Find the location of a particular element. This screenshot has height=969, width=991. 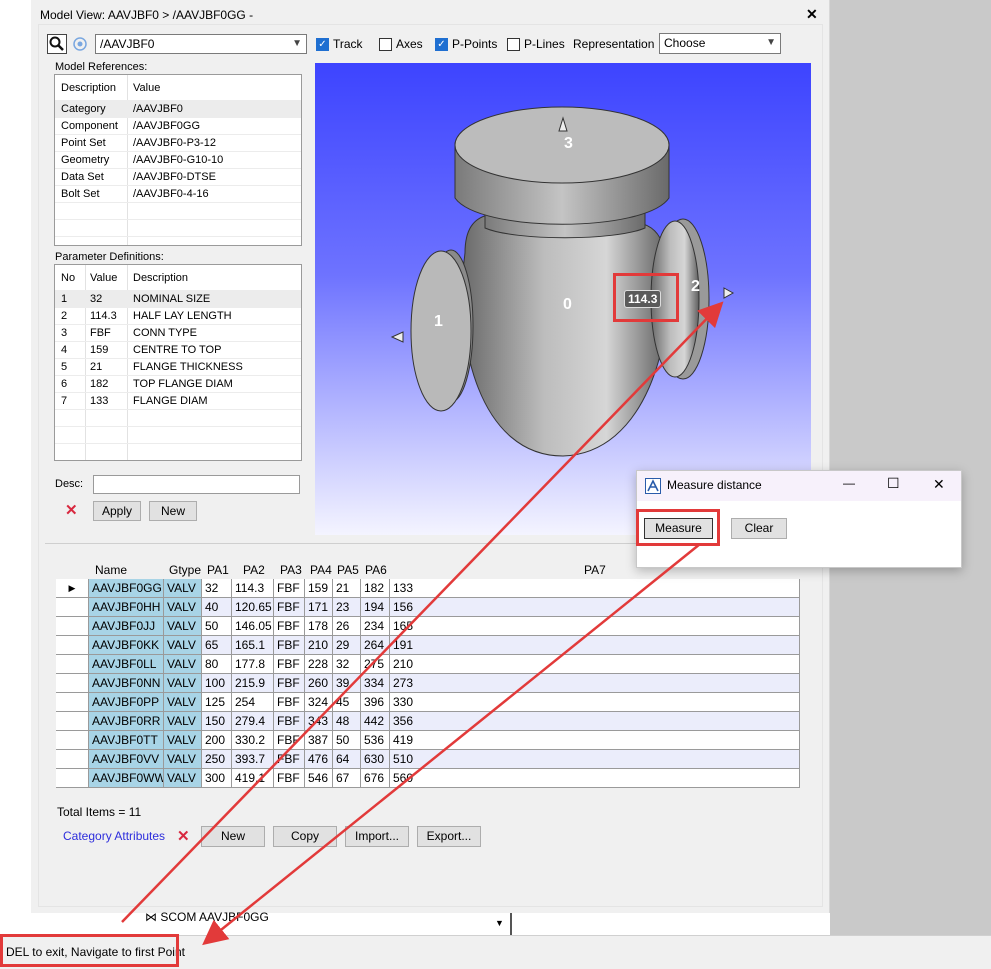

column-header: Gtype is located at coordinates (185, 570).